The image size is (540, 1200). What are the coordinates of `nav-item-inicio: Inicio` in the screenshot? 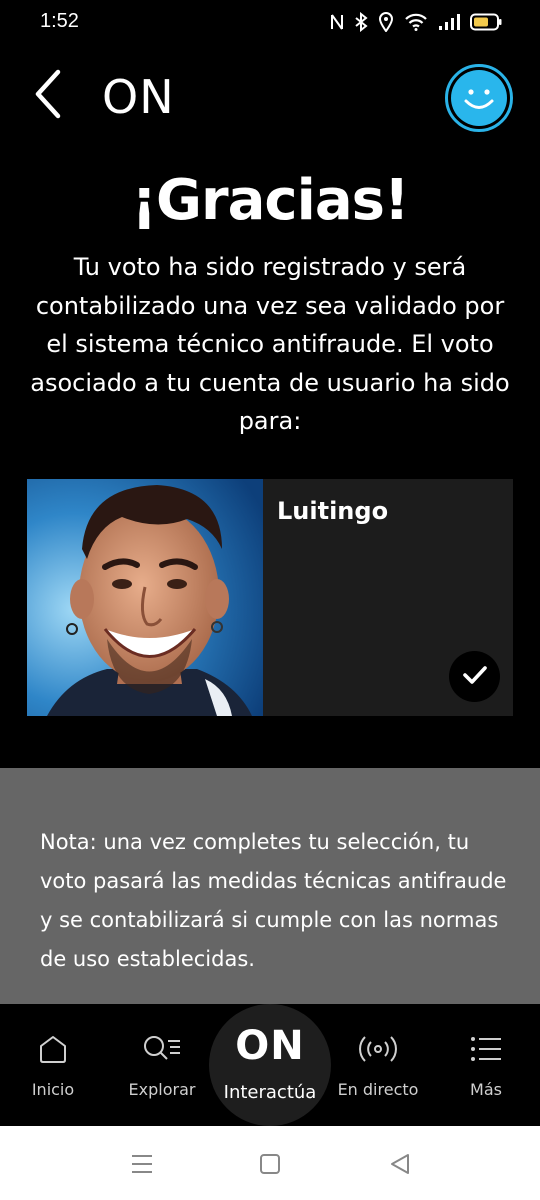 It's located at (53, 1065).